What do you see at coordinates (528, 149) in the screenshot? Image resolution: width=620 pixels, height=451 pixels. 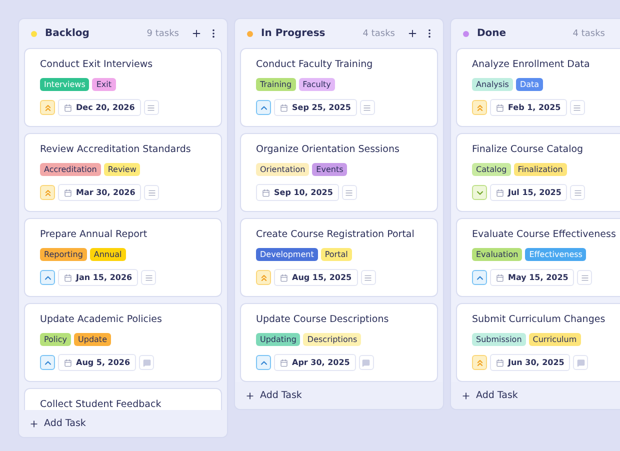 I see `task-title: Finalize Course Catalog` at bounding box center [528, 149].